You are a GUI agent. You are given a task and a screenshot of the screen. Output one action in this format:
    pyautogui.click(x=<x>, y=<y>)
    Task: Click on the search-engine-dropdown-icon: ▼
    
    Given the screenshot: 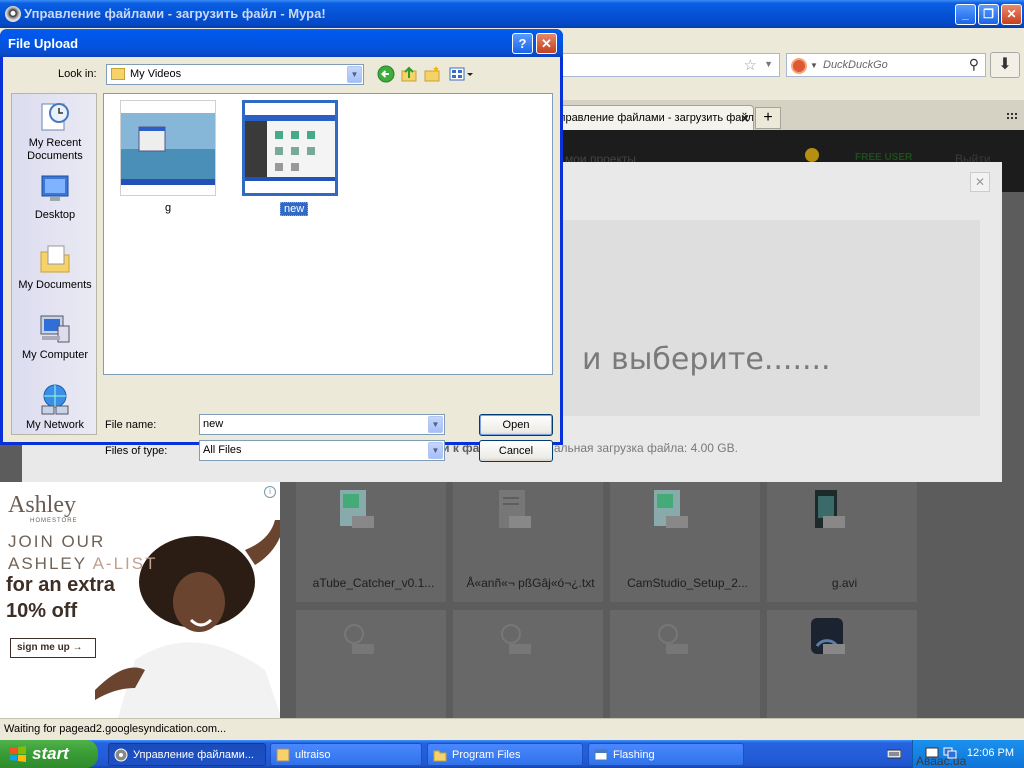 What is the action you would take?
    pyautogui.click(x=814, y=65)
    